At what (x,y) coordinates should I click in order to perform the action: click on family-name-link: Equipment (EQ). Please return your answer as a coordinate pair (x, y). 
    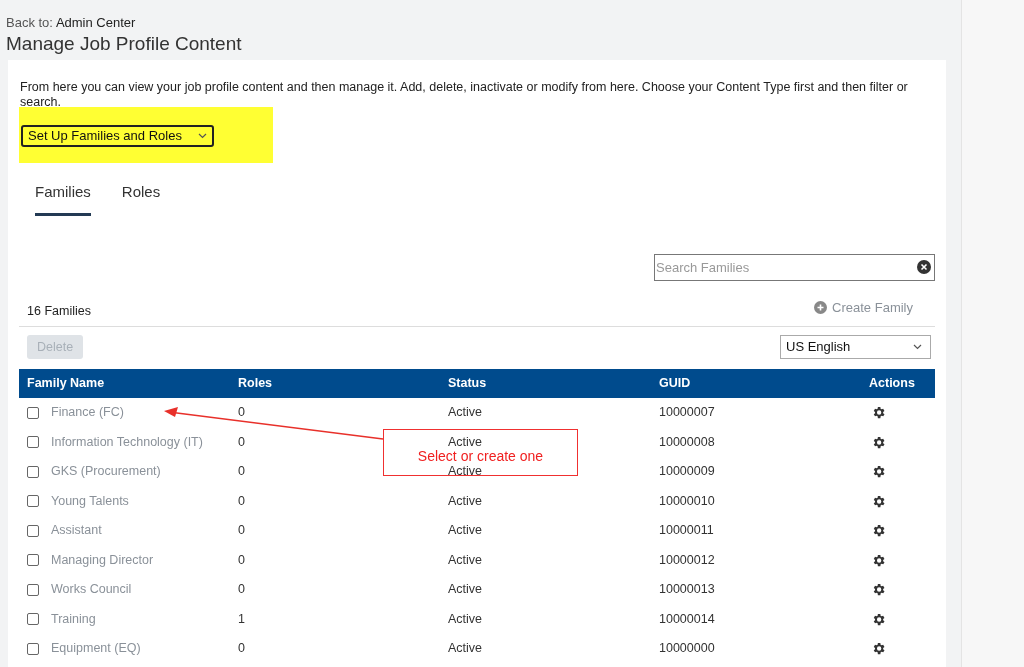
    Looking at the image, I should click on (96, 649).